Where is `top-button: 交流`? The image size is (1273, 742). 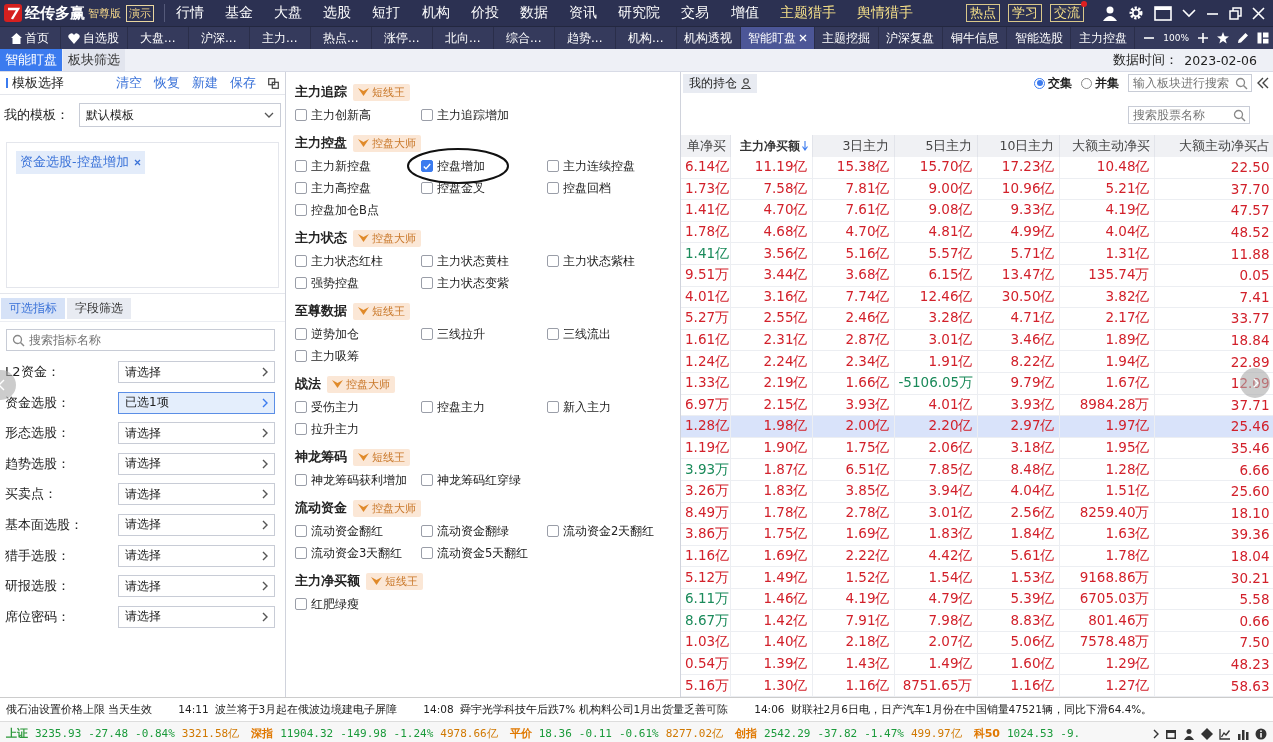 top-button: 交流 is located at coordinates (1067, 13).